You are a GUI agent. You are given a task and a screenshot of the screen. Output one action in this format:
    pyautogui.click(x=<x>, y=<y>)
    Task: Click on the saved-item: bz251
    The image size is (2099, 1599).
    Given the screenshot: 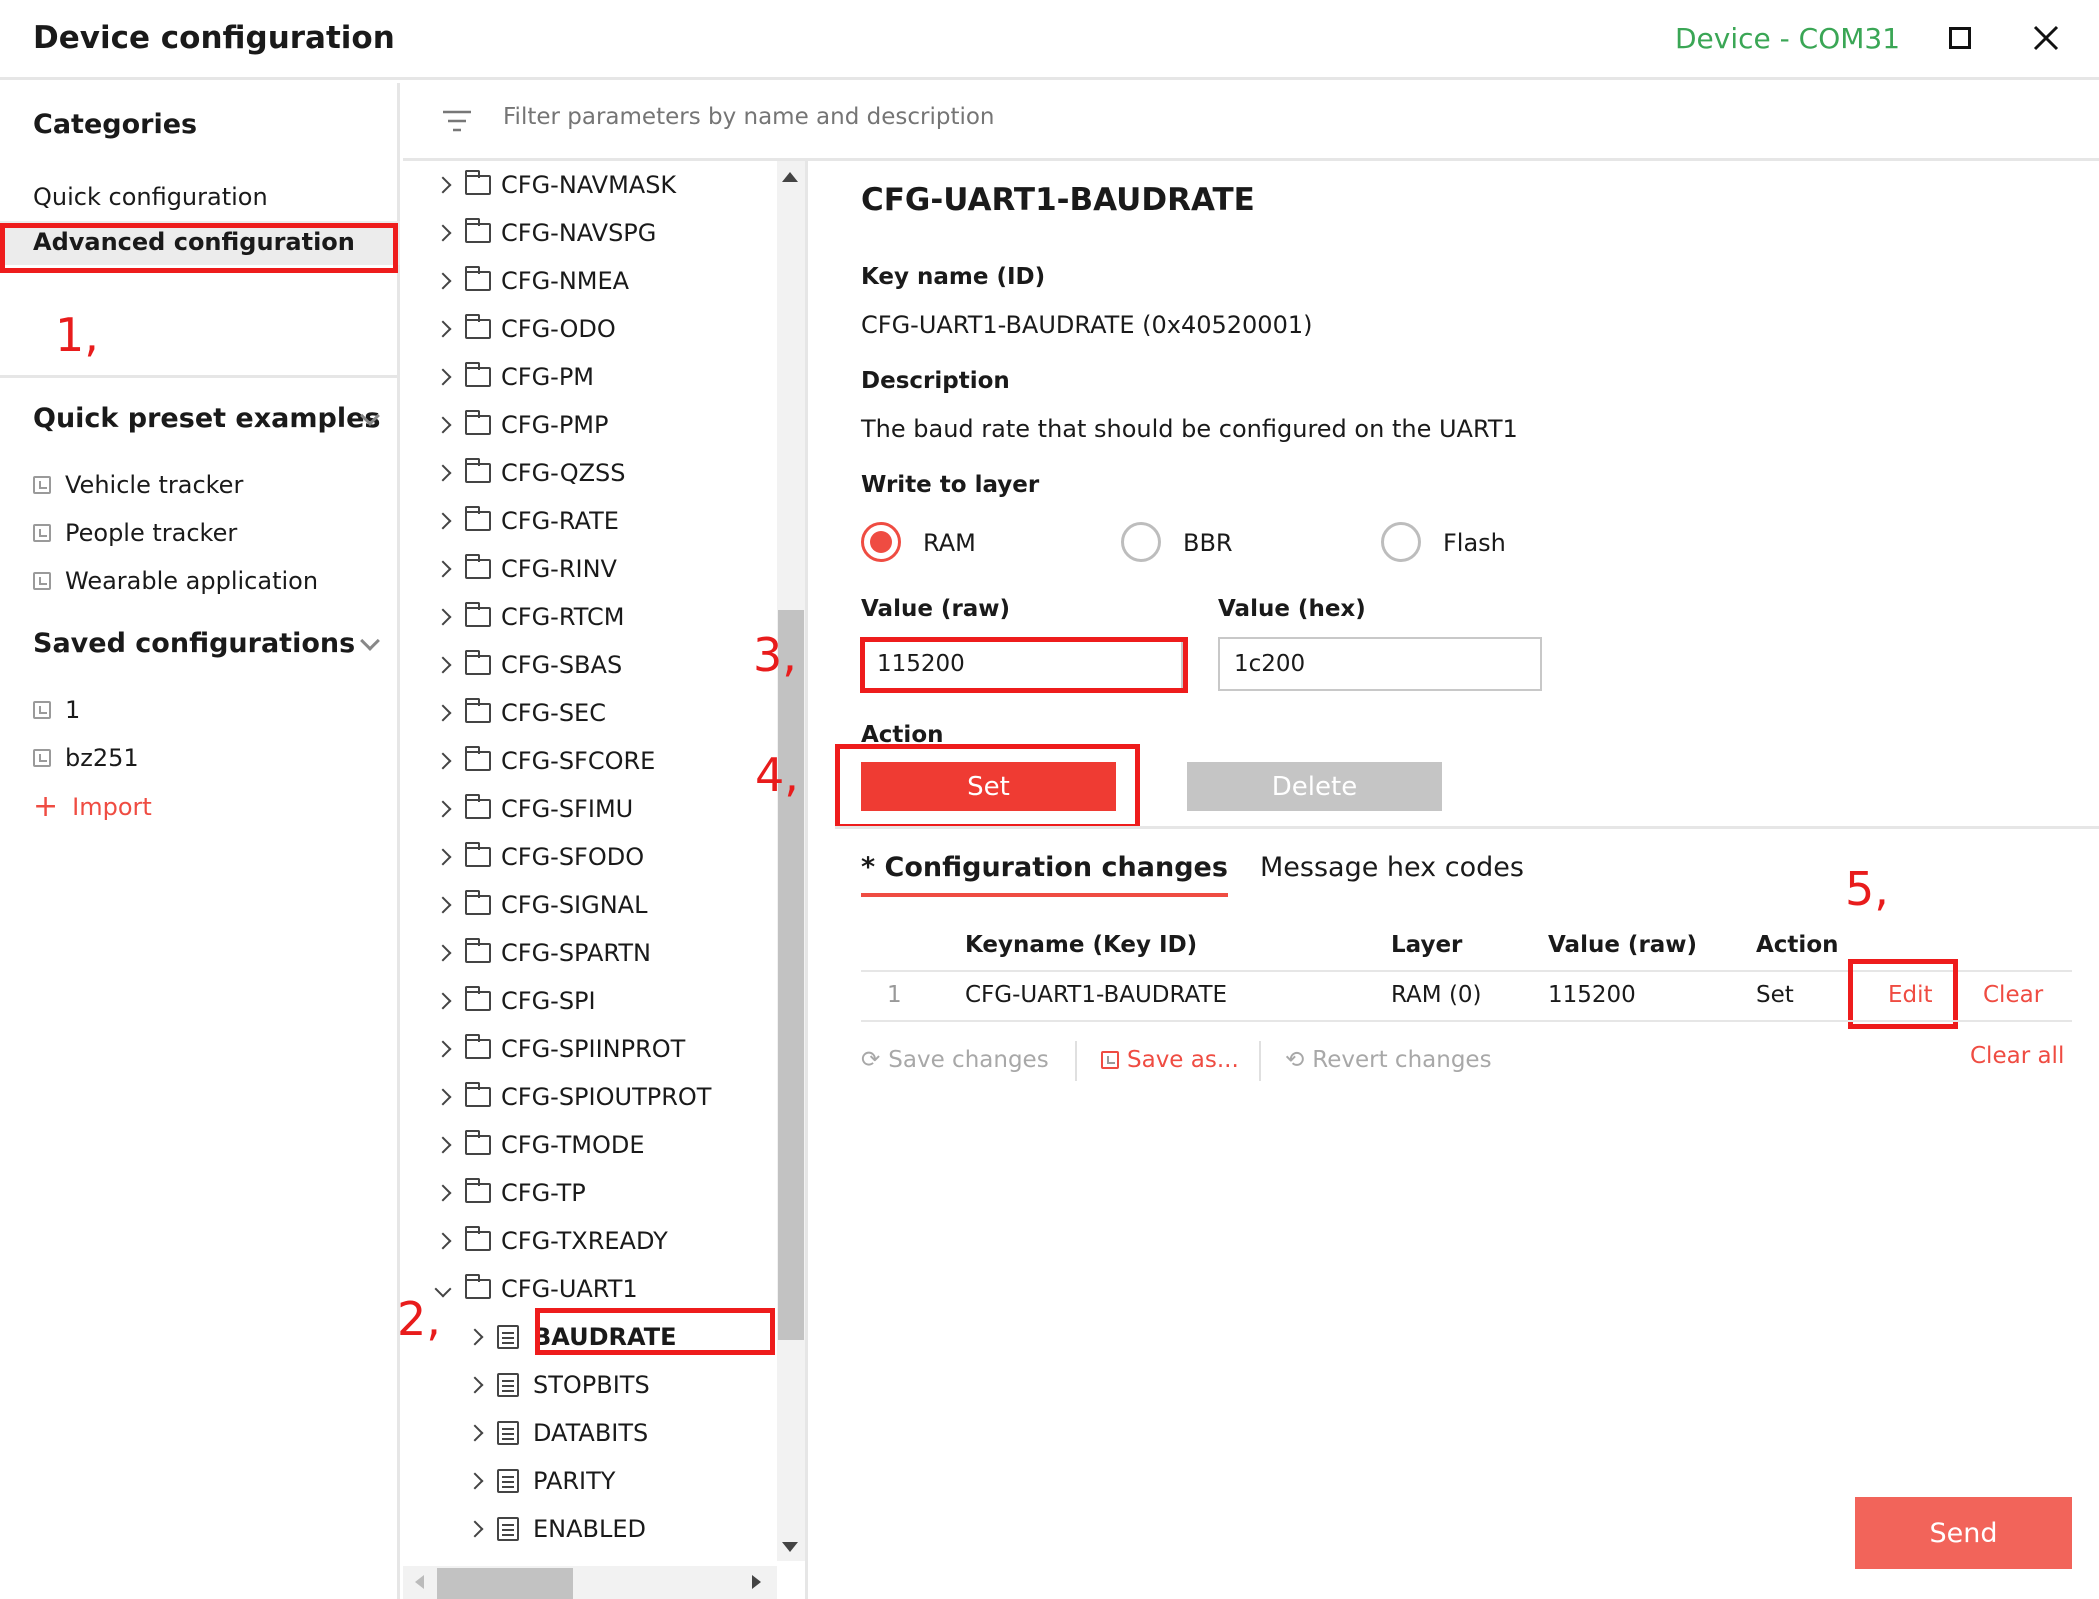 What is the action you would take?
    pyautogui.click(x=86, y=758)
    